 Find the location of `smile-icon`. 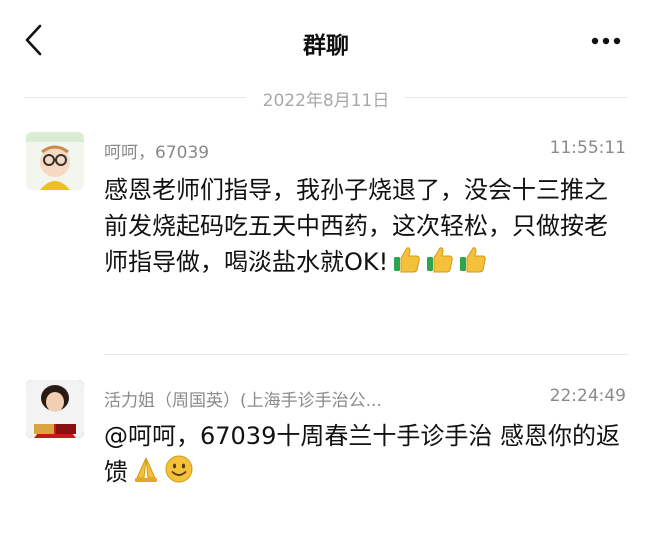

smile-icon is located at coordinates (179, 474).